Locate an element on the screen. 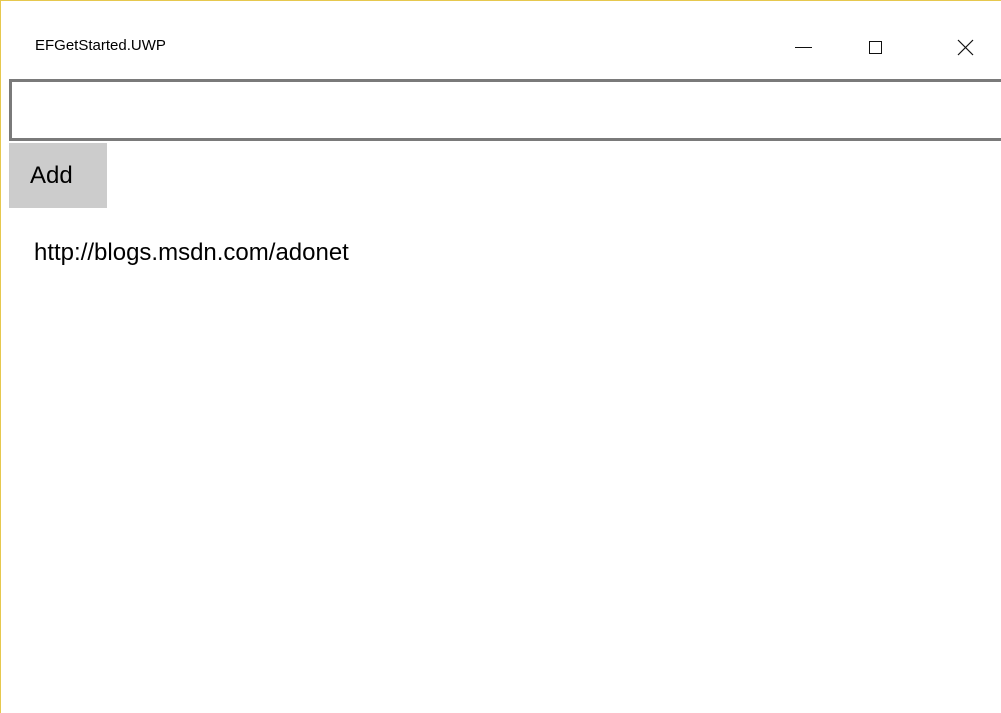 The width and height of the screenshot is (1001, 713). minimize-icon is located at coordinates (803, 47).